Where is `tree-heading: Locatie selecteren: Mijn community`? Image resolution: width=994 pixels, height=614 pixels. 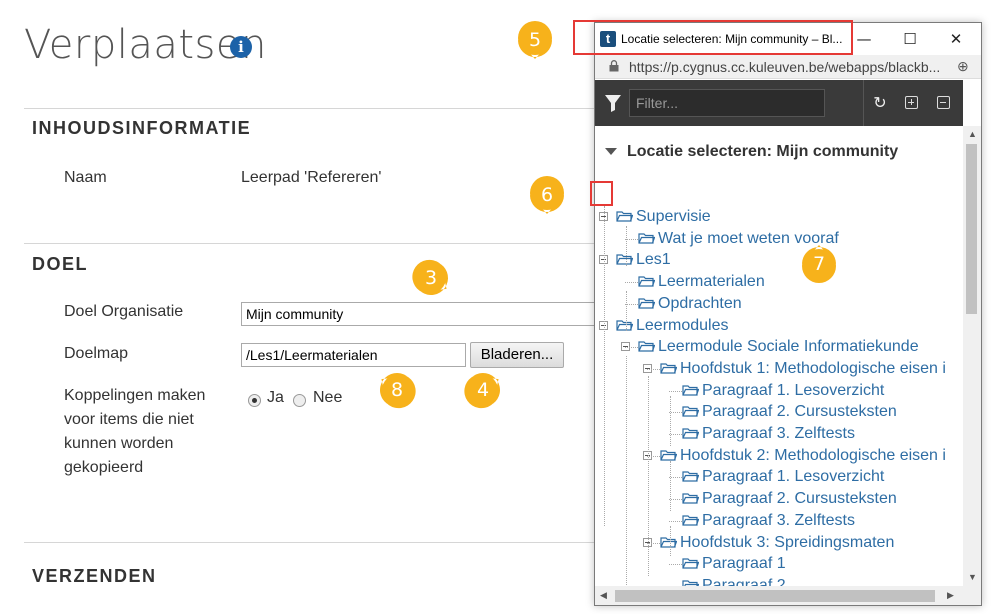 tree-heading: Locatie selecteren: Mijn community is located at coordinates (763, 151).